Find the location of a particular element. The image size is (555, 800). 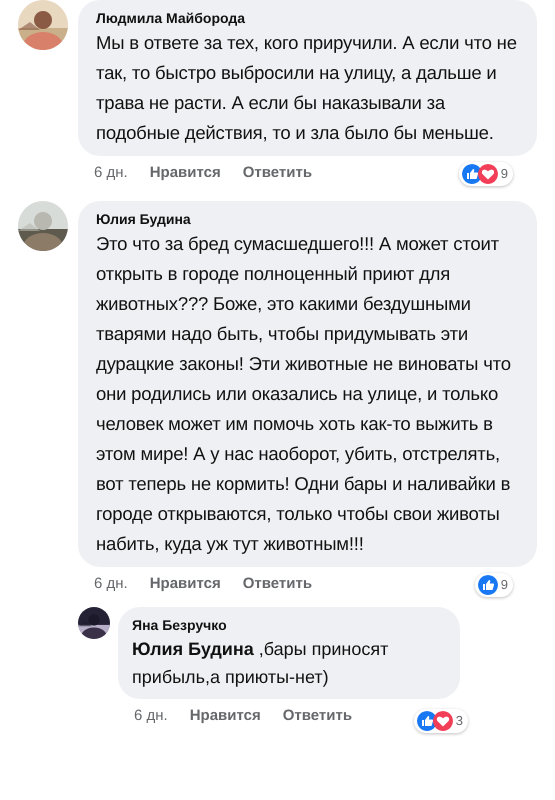

author-name: Юлия Будина is located at coordinates (143, 218).